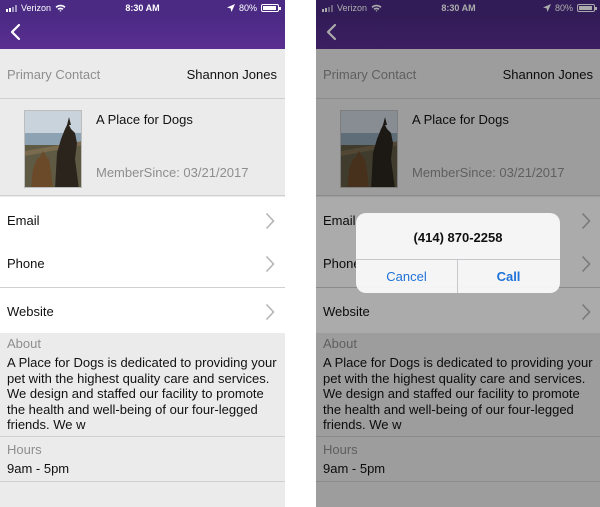 The height and width of the screenshot is (507, 600). What do you see at coordinates (142, 148) in the screenshot?
I see `profile-row: A Place for Dogs MemberSince: 03/21/2017` at bounding box center [142, 148].